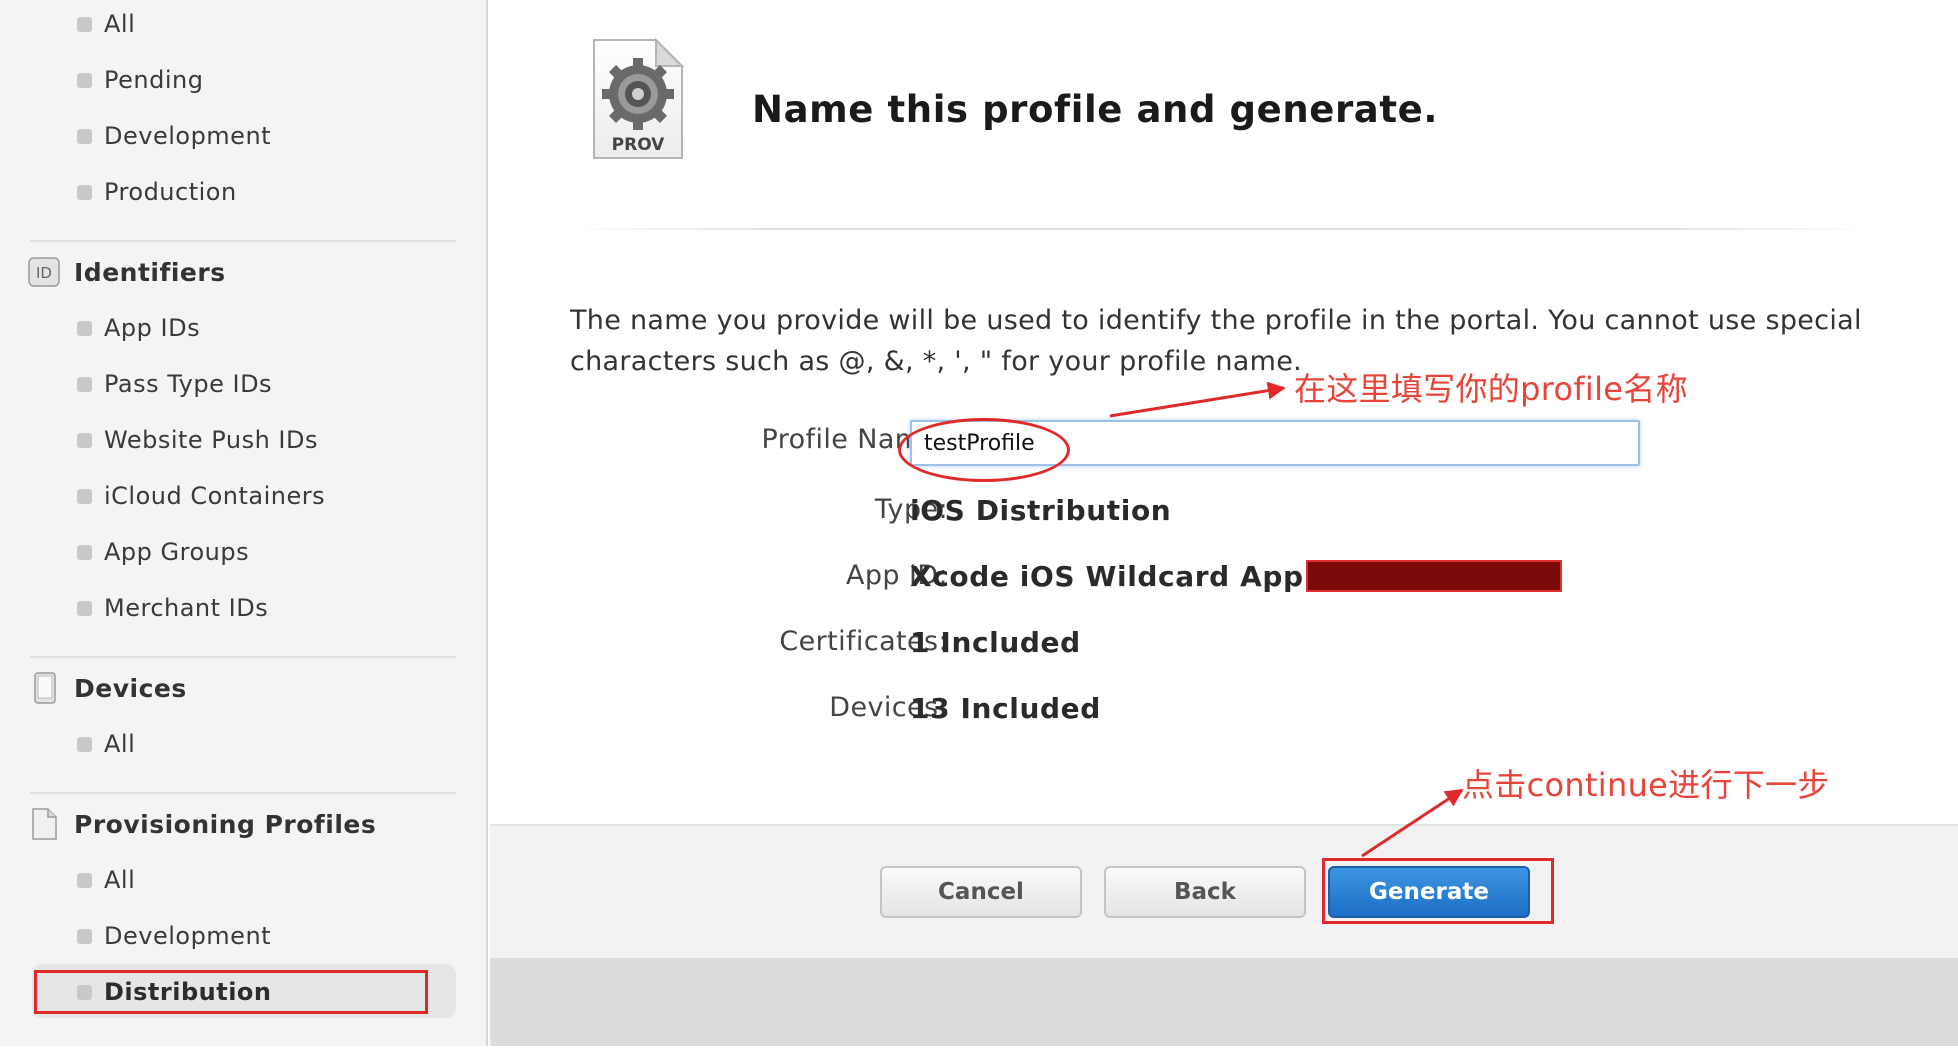 This screenshot has height=1054, width=1958. Describe the element at coordinates (1646, 785) in the screenshot. I see `annotation-continue-hint: 点击continue进行下一步` at that location.